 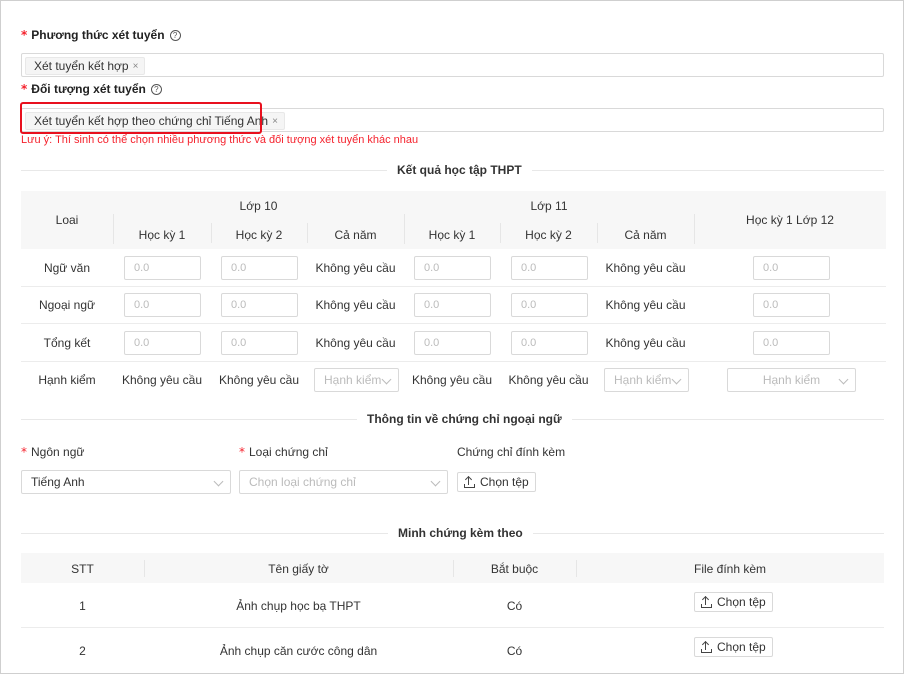 I want to click on col-hk2-11: Học kỳ 2, so click(x=548, y=235).